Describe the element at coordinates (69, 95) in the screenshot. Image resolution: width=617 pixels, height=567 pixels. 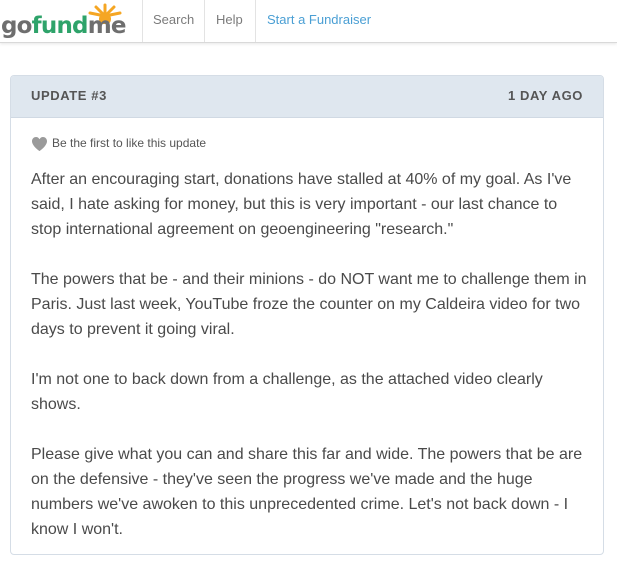
I see `update-title: UPDATE #3` at that location.